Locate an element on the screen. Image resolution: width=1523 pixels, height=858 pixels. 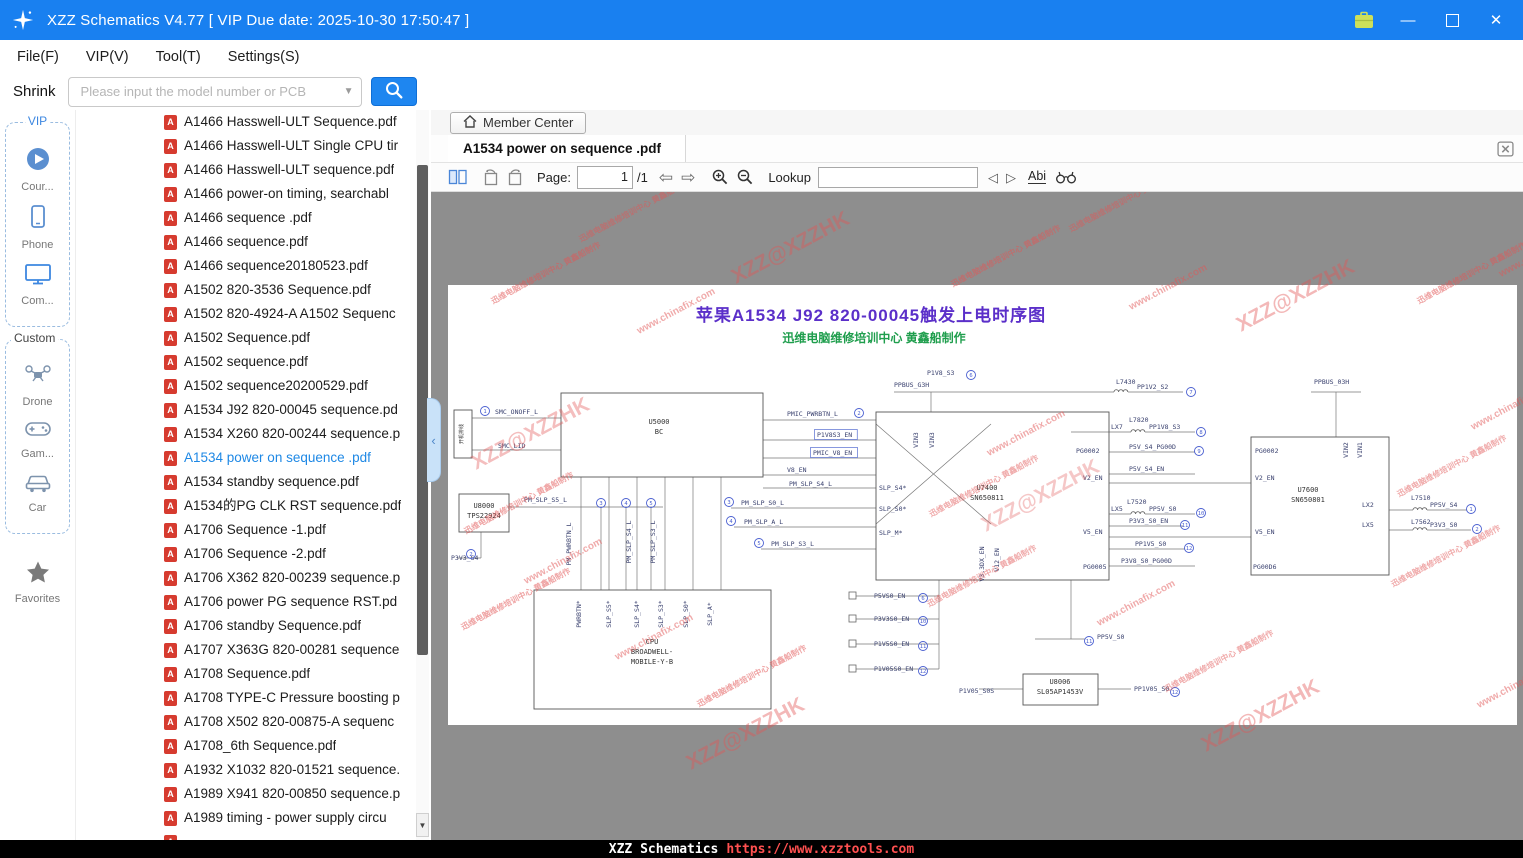
svg-text: P1V8S3_EN is located at coordinates (834, 435).